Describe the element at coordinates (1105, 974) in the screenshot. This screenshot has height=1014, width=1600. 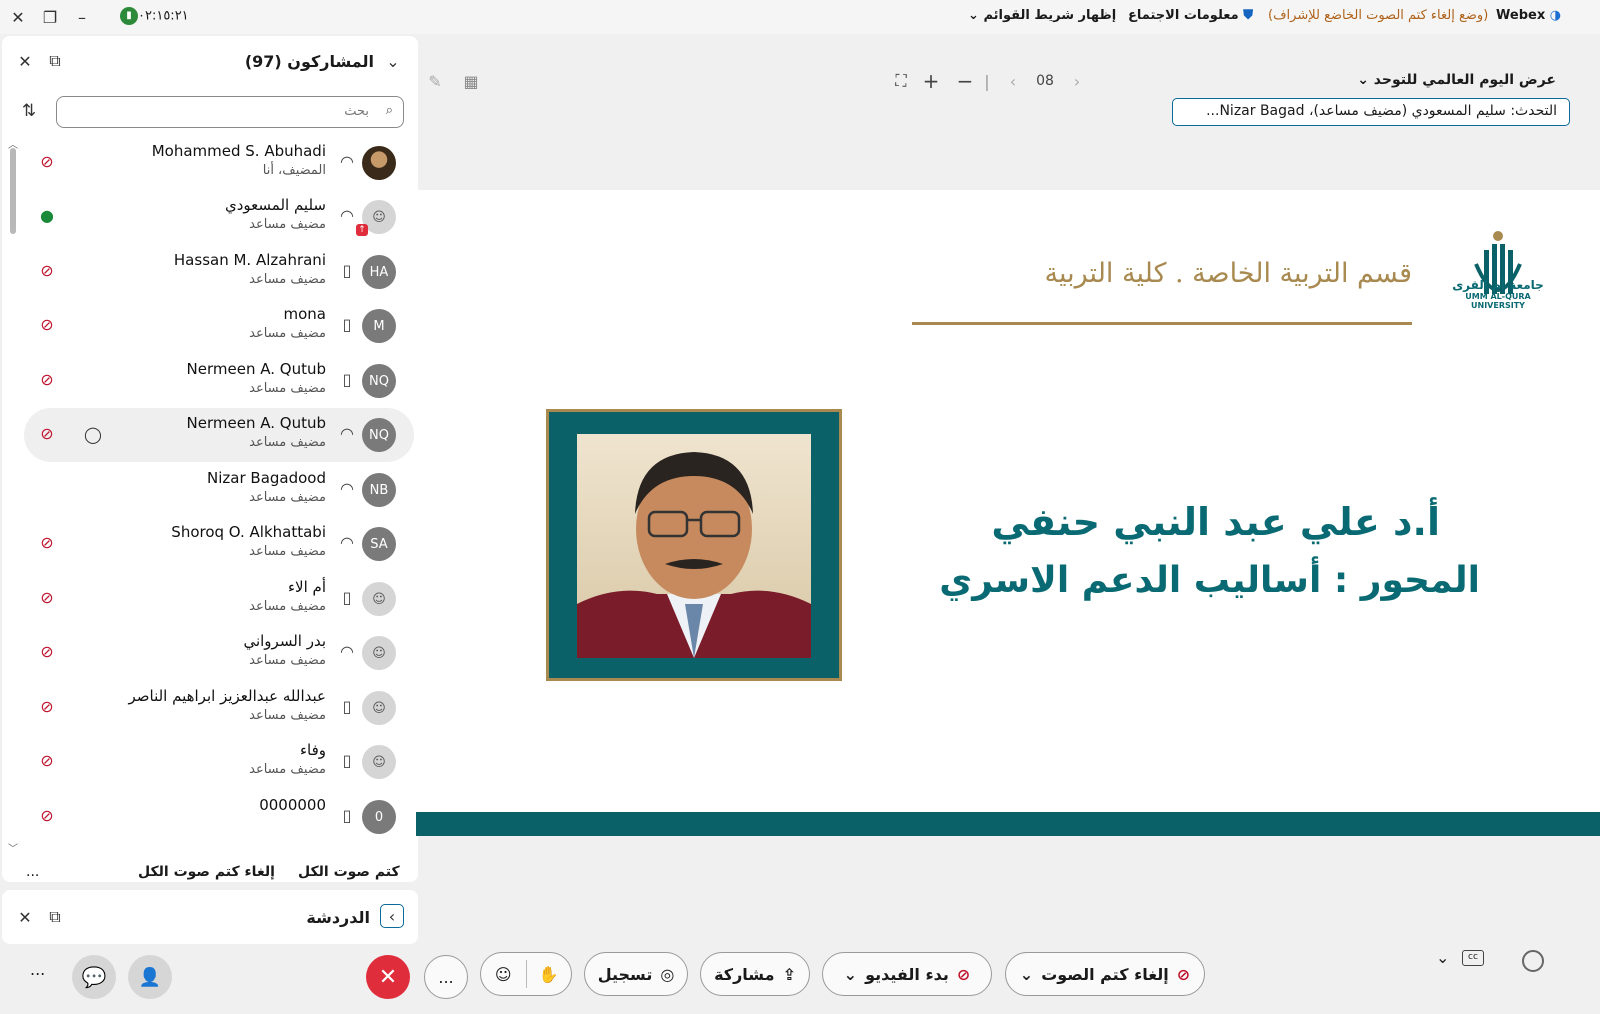
I see `unmute-button: ⌄ إلغاء كتم الصوت ⊘` at that location.